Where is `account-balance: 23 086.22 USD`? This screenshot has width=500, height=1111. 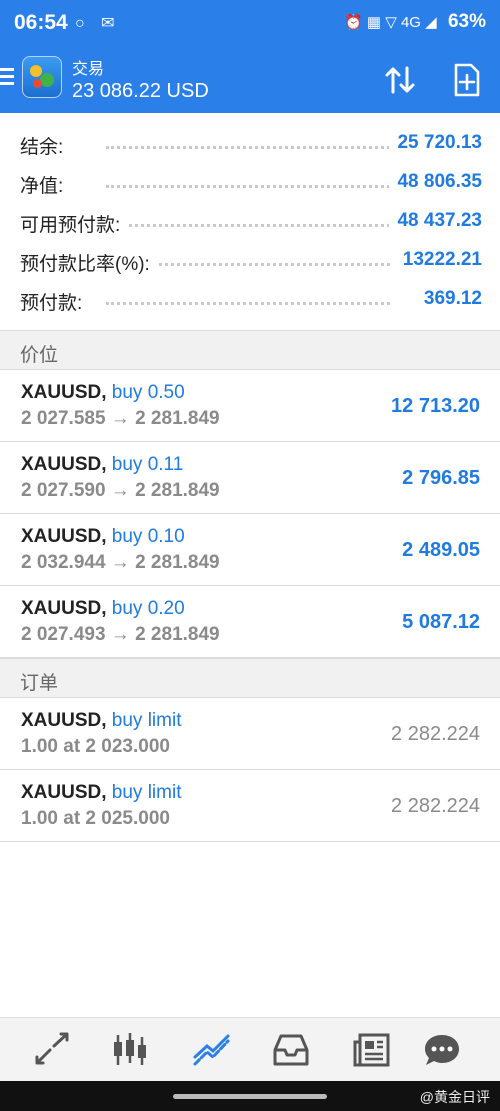
account-balance: 23 086.22 USD is located at coordinates (140, 91).